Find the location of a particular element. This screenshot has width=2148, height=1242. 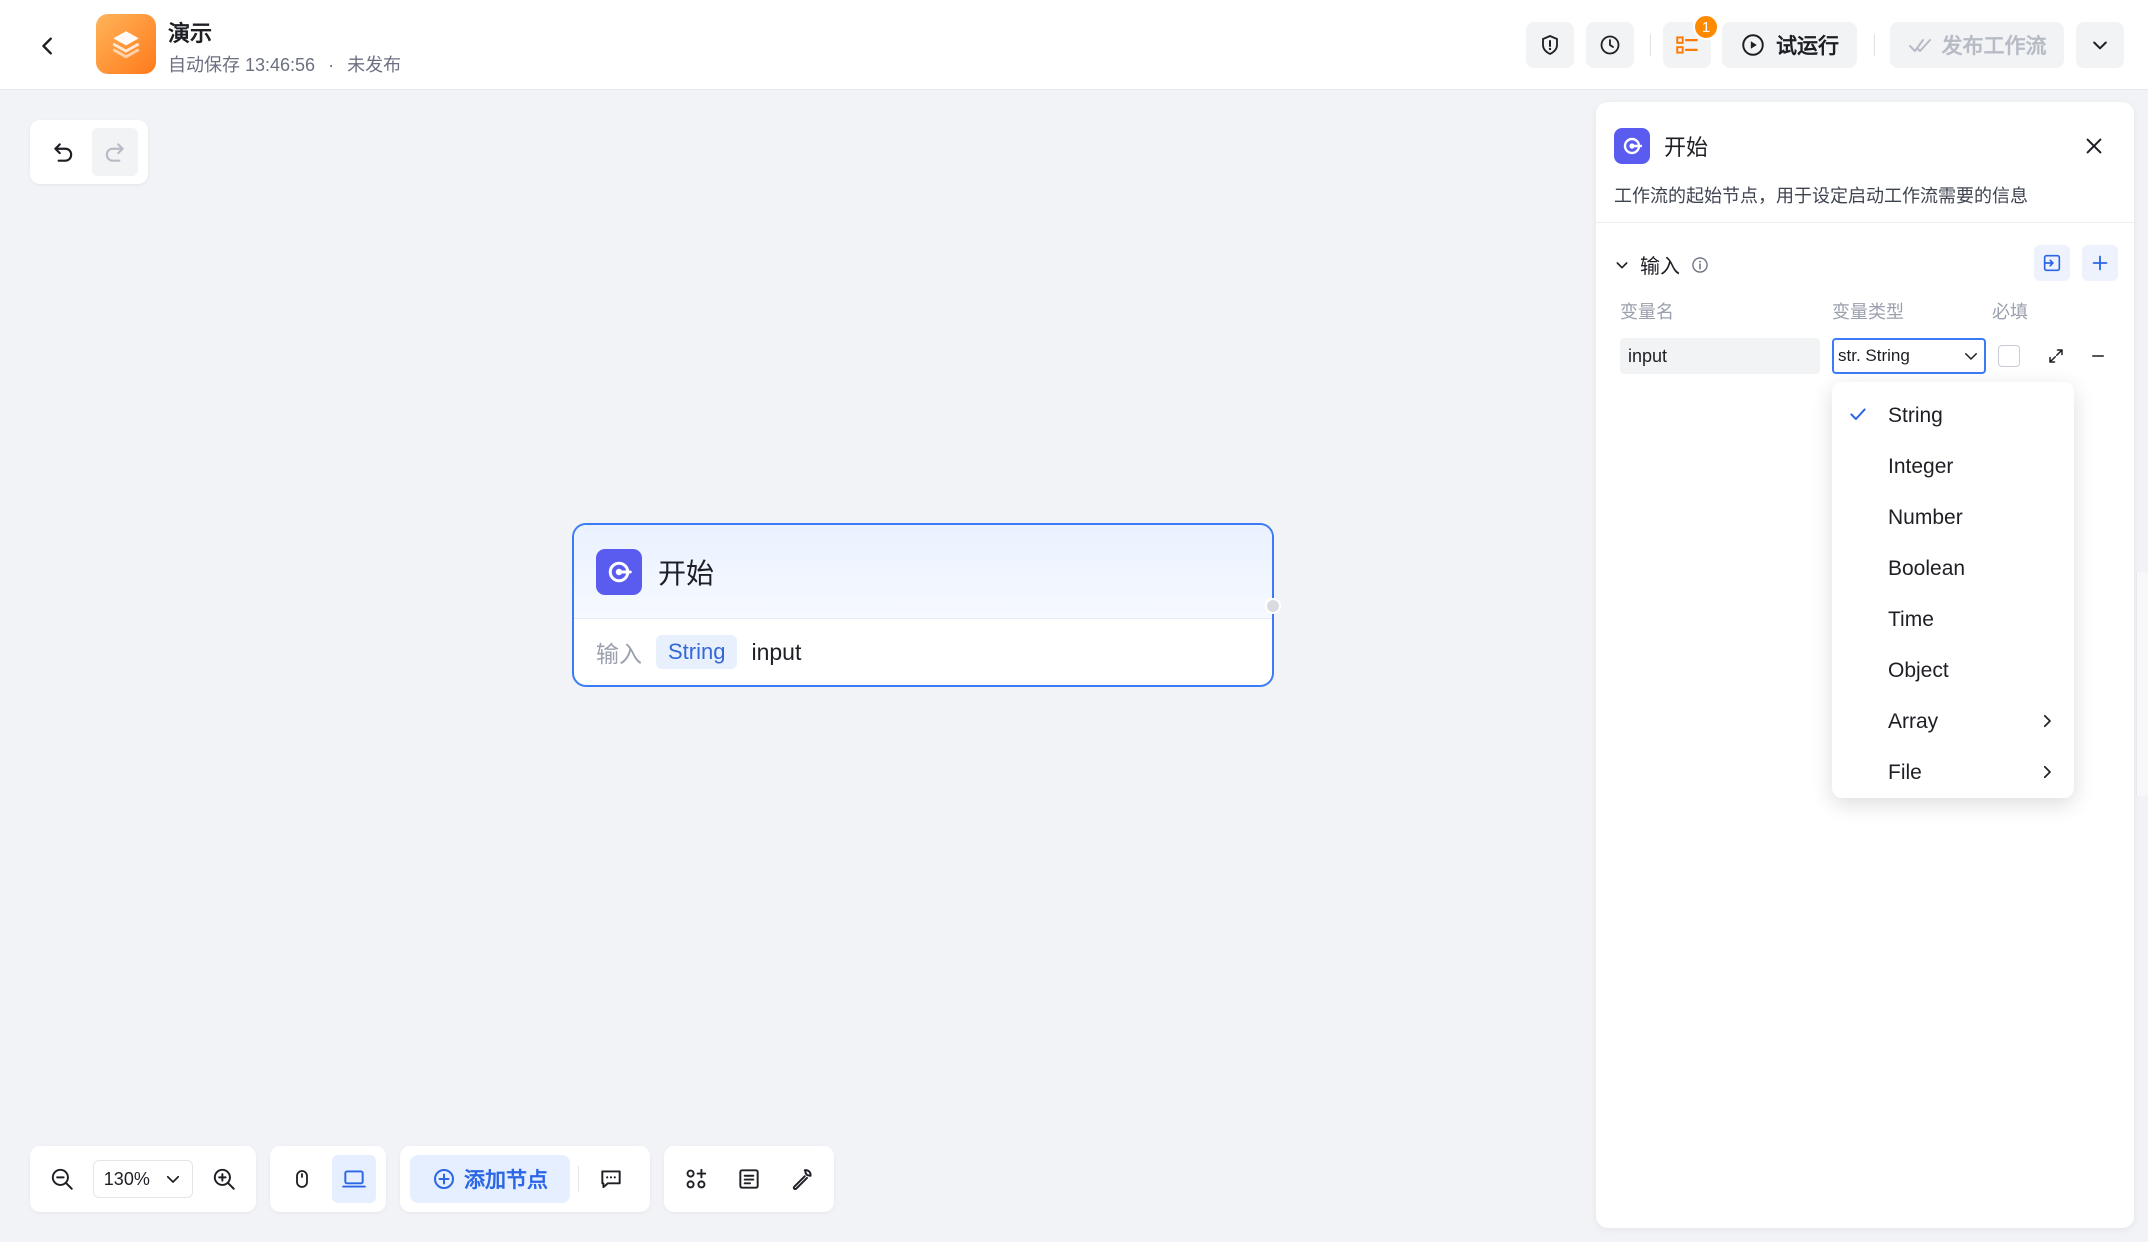

mouse-mode-button is located at coordinates (302, 1179).